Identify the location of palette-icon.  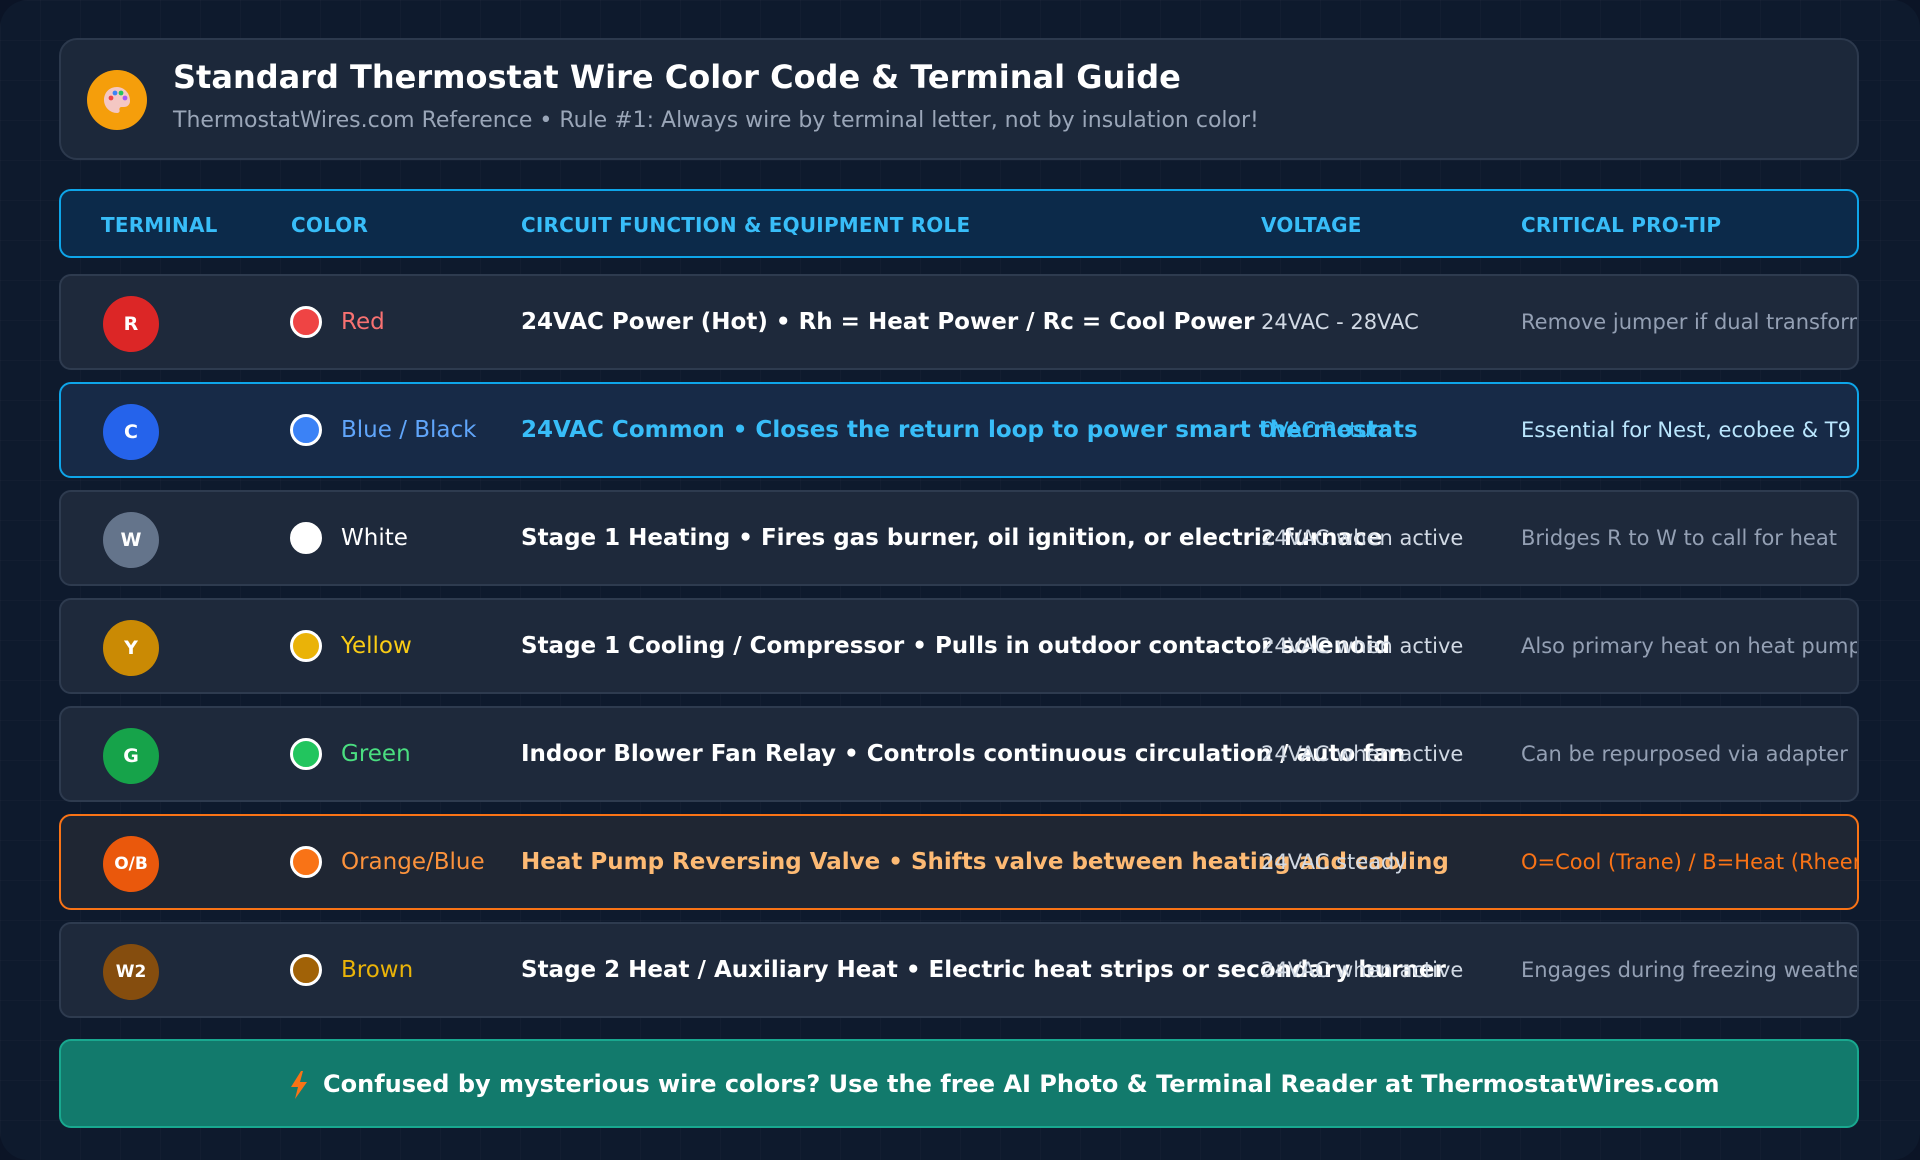
(117, 100).